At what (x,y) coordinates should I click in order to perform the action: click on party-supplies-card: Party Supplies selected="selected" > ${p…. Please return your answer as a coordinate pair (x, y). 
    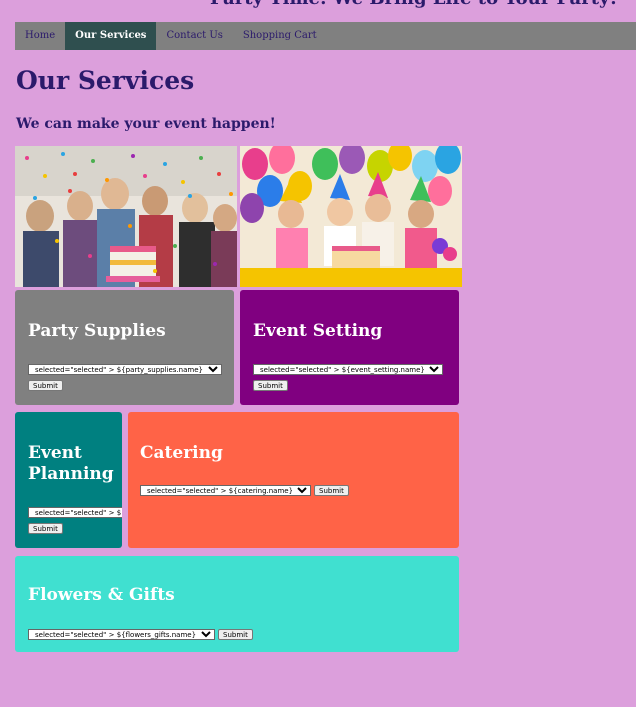
    Looking at the image, I should click on (124, 347).